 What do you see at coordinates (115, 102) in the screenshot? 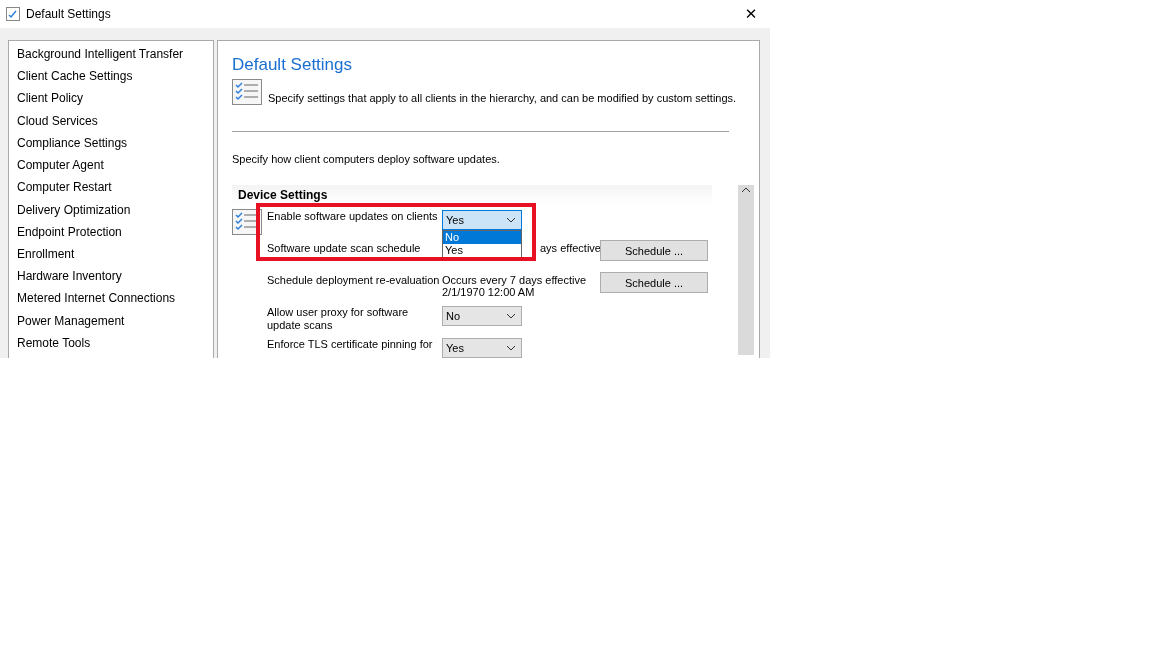
I see `sidebar-item: Client Policy` at bounding box center [115, 102].